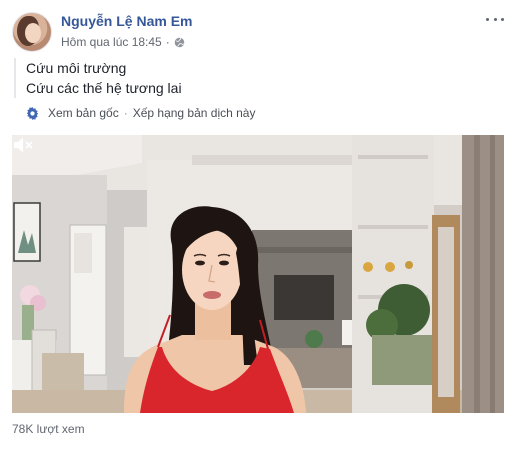 This screenshot has height=449, width=516. What do you see at coordinates (170, 78) in the screenshot?
I see `post-message: Cứu môi trường Cứu các thế hệ tương lai` at bounding box center [170, 78].